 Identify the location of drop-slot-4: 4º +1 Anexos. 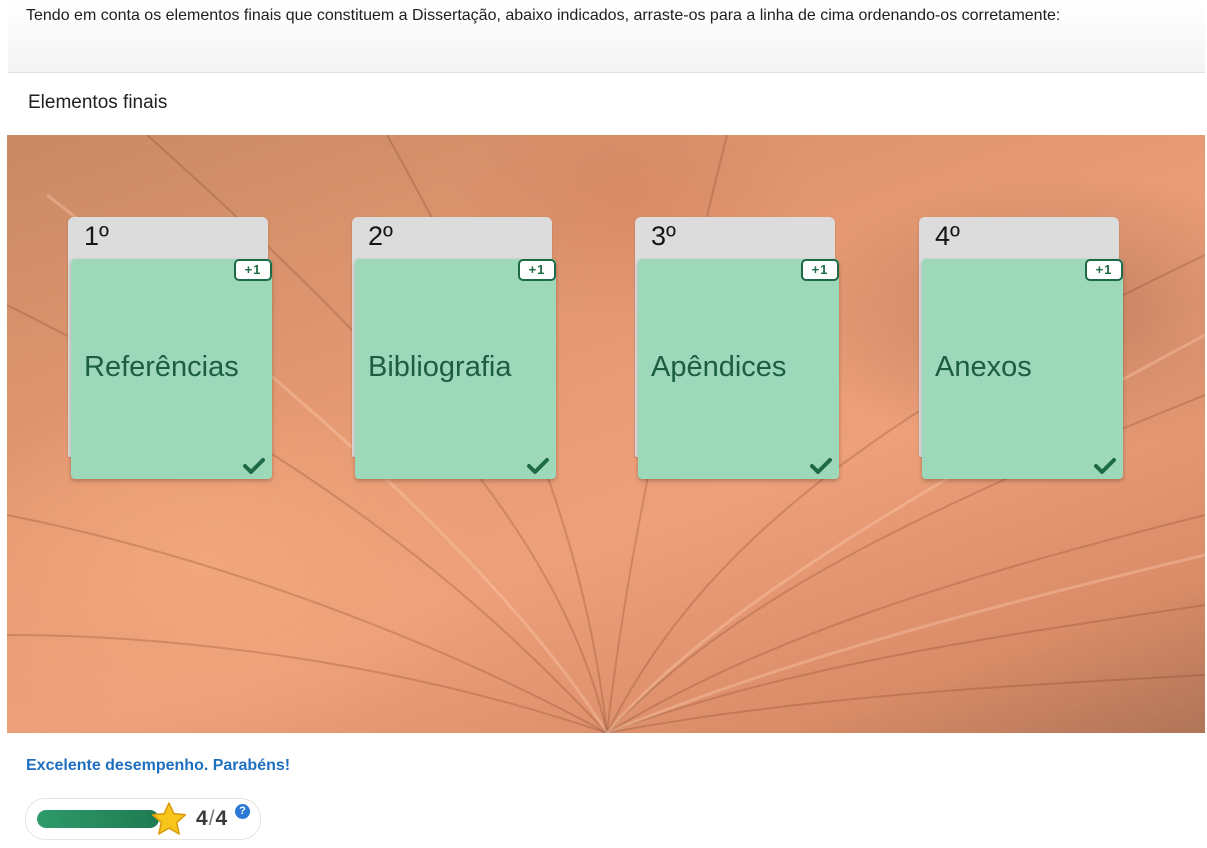
(1021, 348).